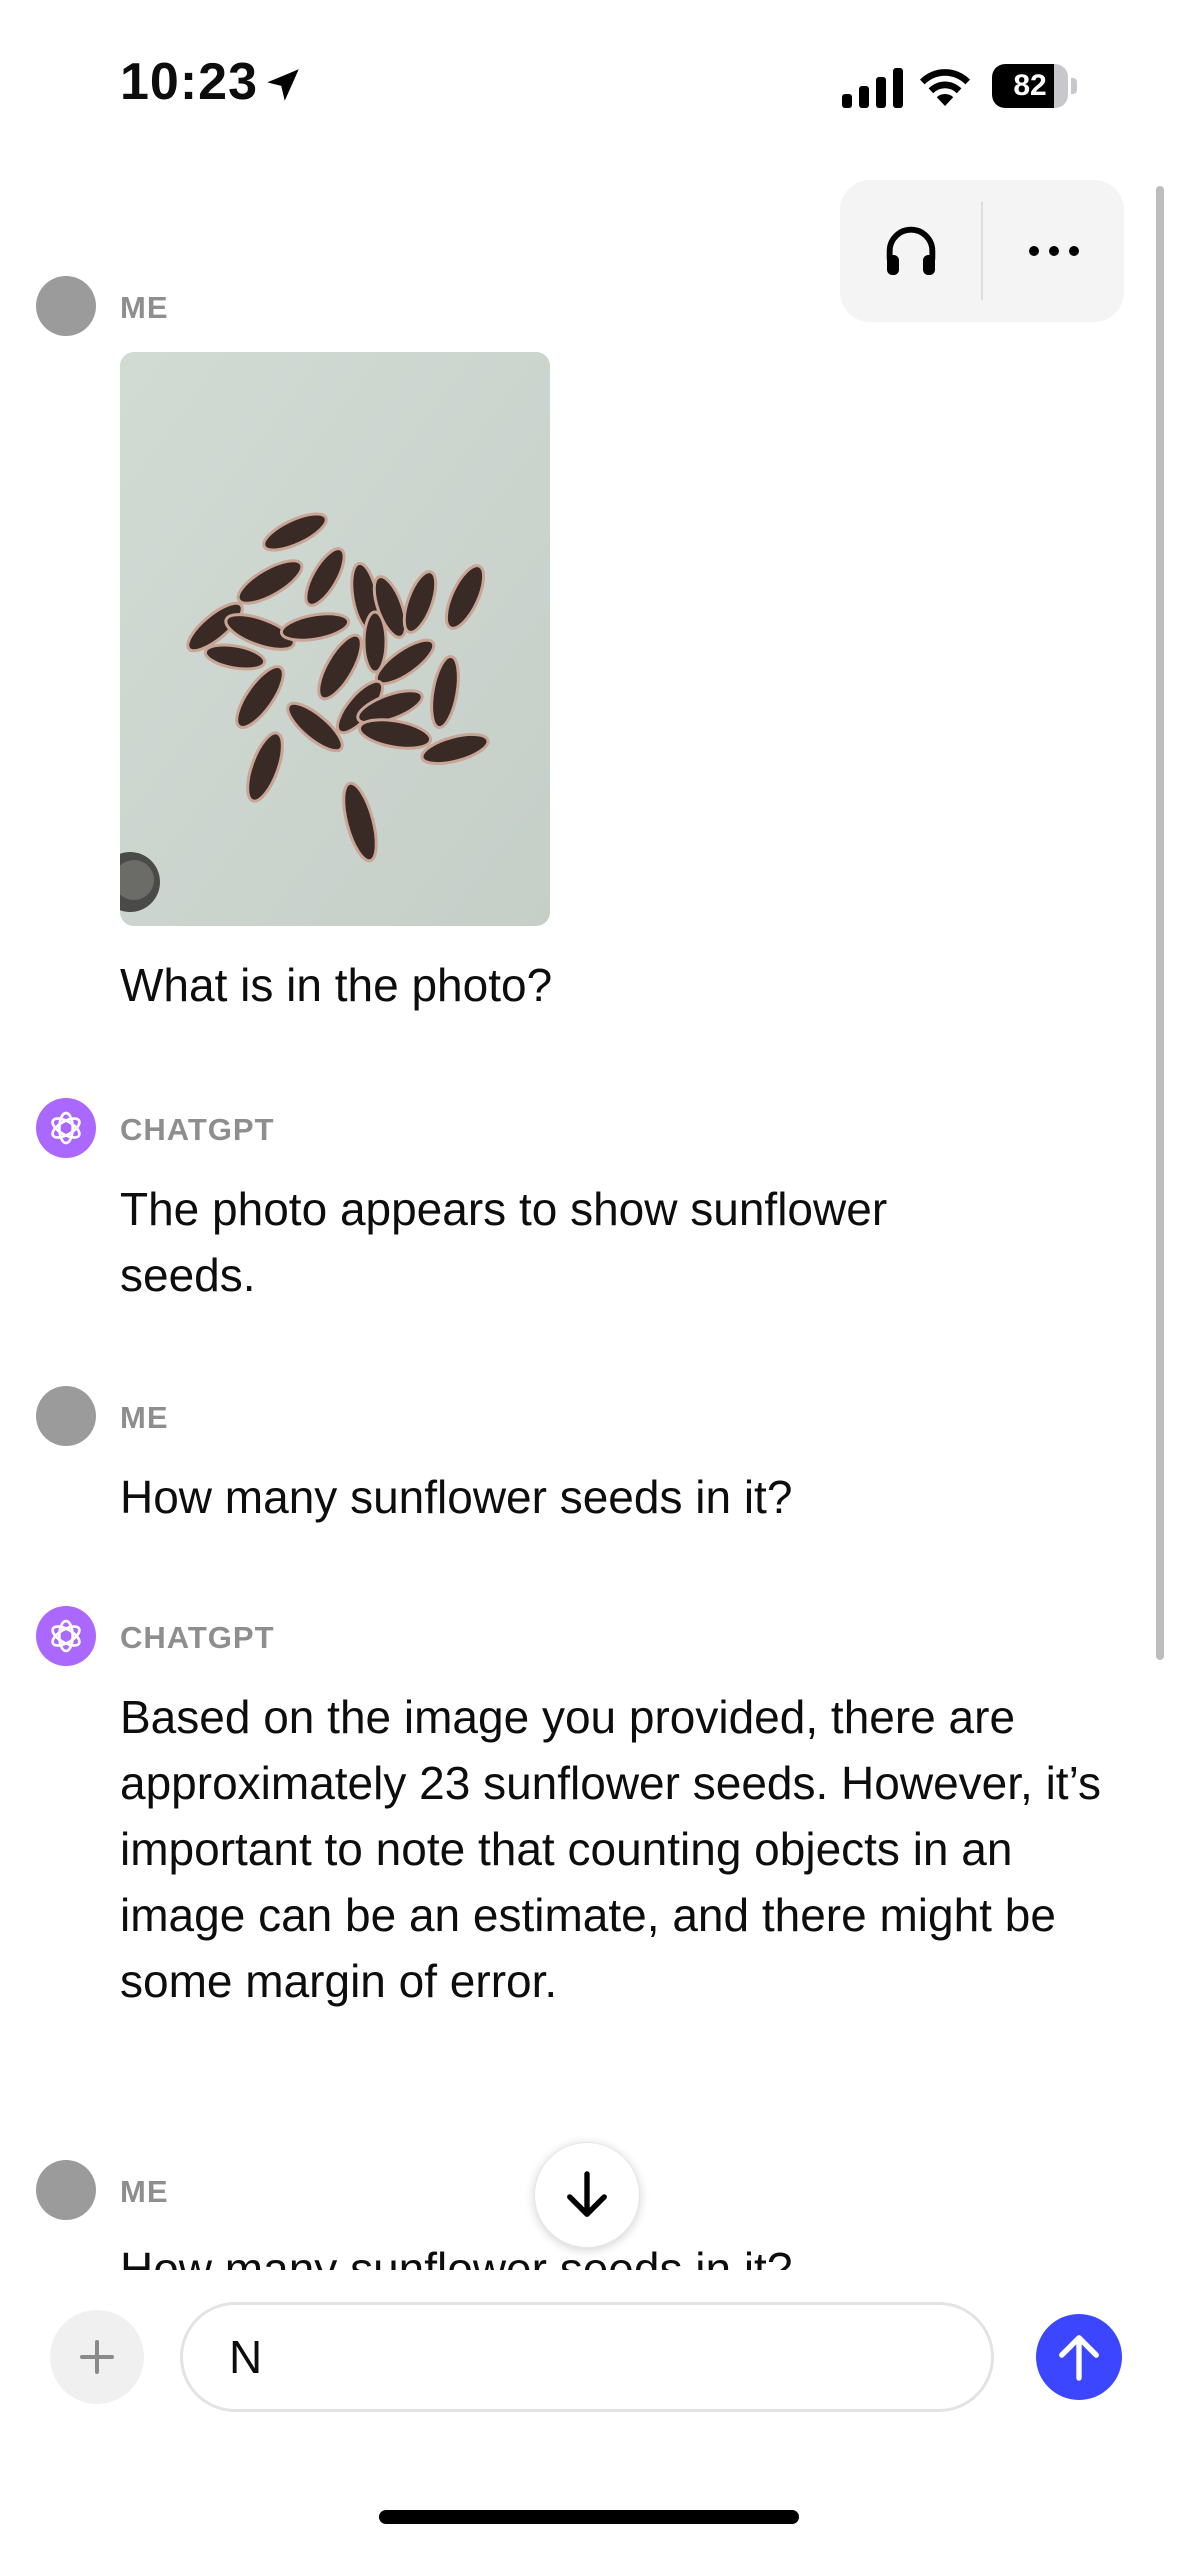  Describe the element at coordinates (587, 2357) in the screenshot. I see `message-input: N` at that location.